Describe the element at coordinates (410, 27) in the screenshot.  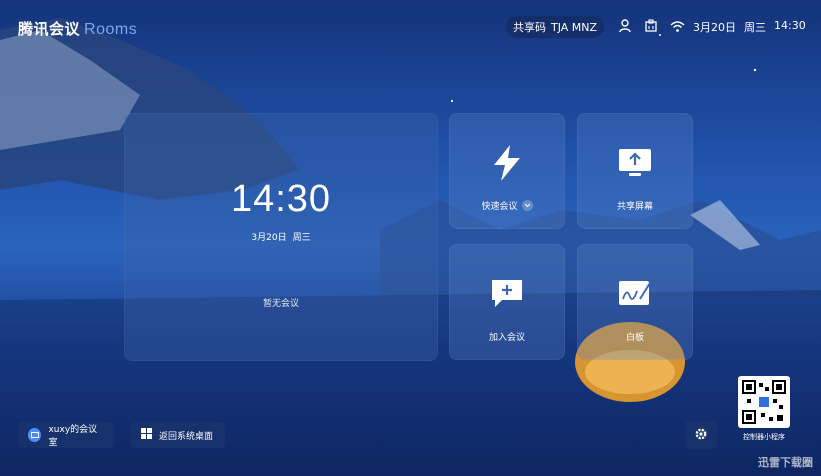
I see `top-bar: 腾讯会议 Rooms 共享码 TJA MNZ 3月20日 周三 14:30` at that location.